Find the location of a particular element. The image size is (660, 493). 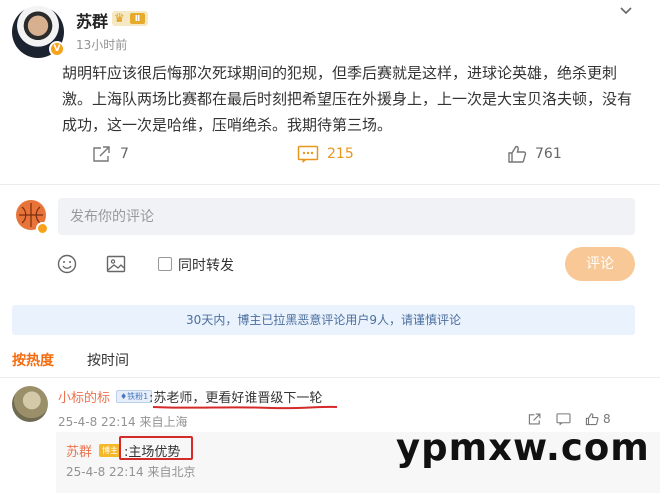

comment-location: 来自上海 is located at coordinates (163, 422).